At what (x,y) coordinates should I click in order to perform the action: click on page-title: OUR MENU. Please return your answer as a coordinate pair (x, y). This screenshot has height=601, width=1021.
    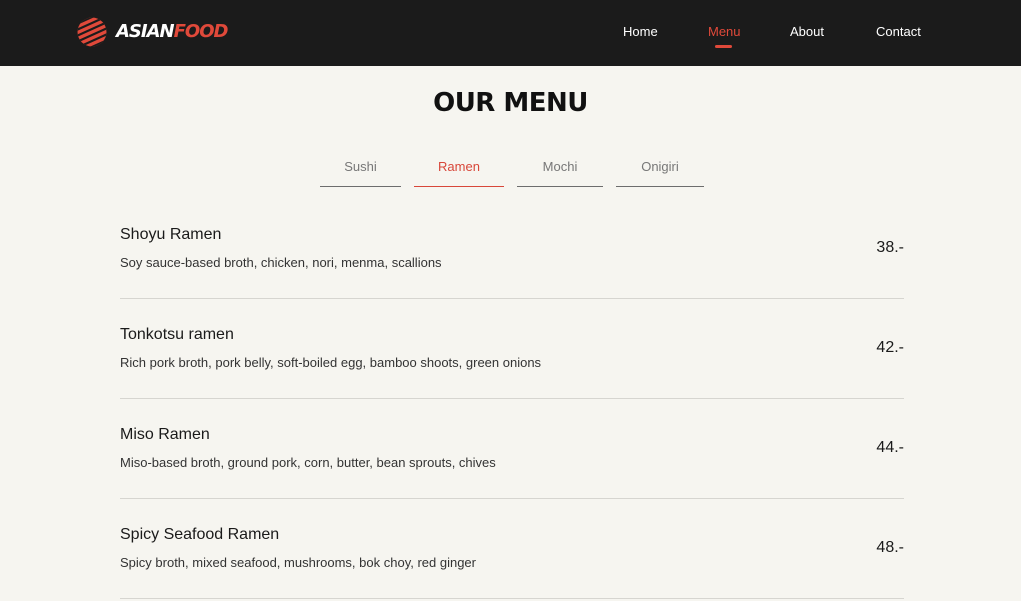
    Looking at the image, I should click on (510, 103).